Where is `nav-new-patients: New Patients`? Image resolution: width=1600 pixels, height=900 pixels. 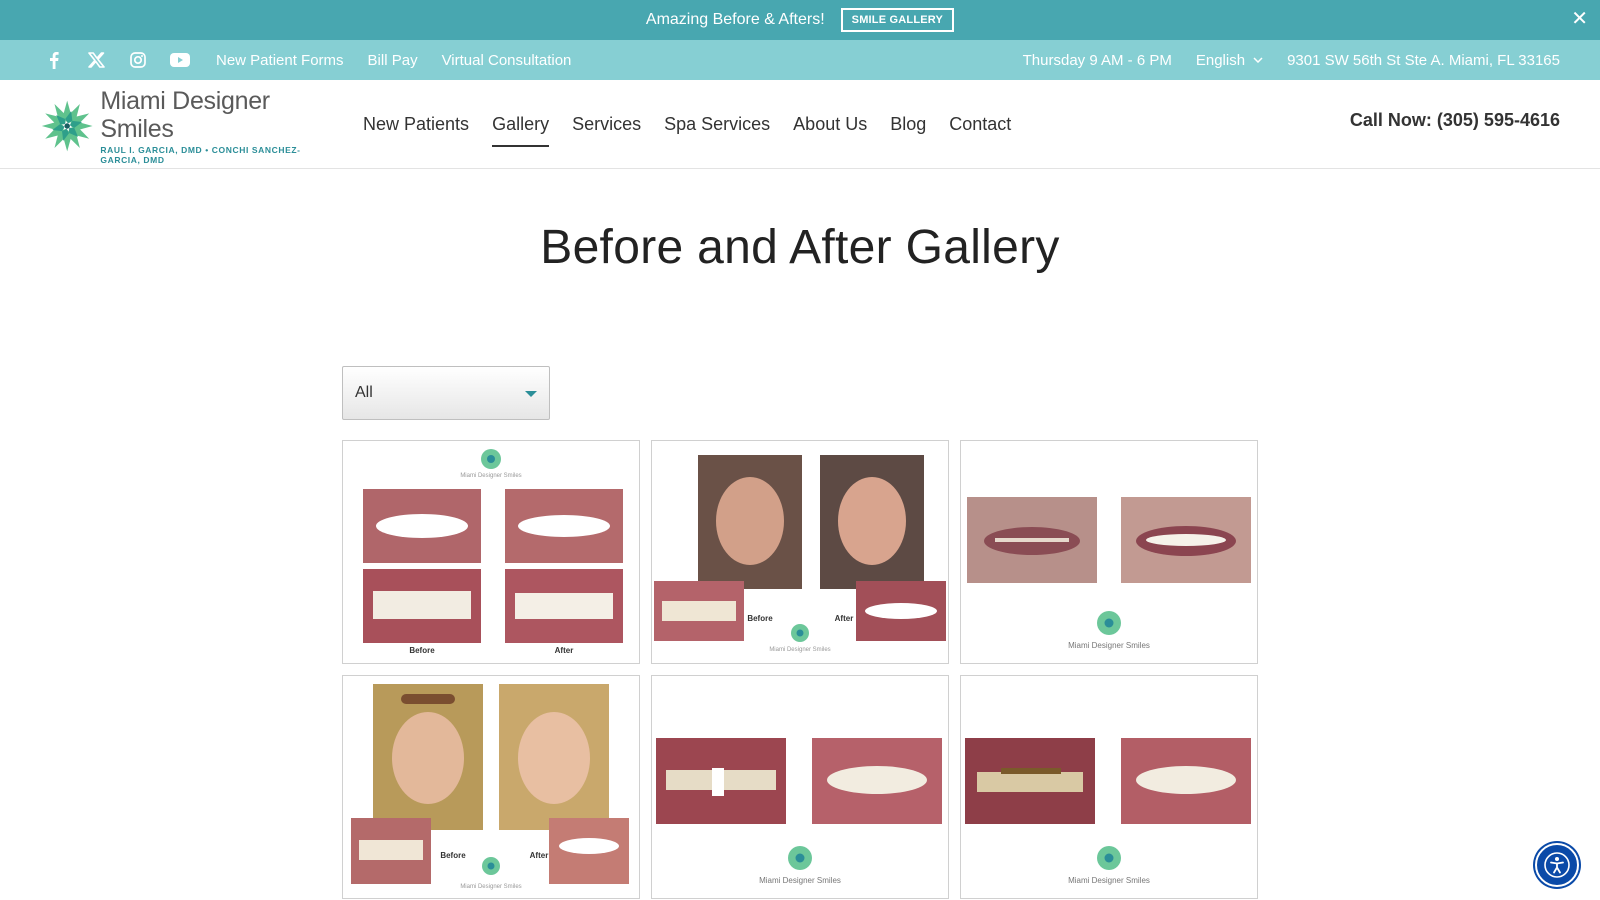 nav-new-patients: New Patients is located at coordinates (416, 124).